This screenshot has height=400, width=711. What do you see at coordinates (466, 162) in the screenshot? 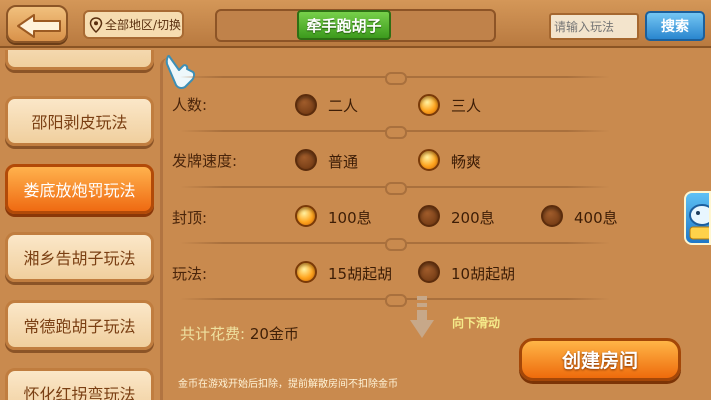
I see `speed-smooth-label: 畅爽` at bounding box center [466, 162].